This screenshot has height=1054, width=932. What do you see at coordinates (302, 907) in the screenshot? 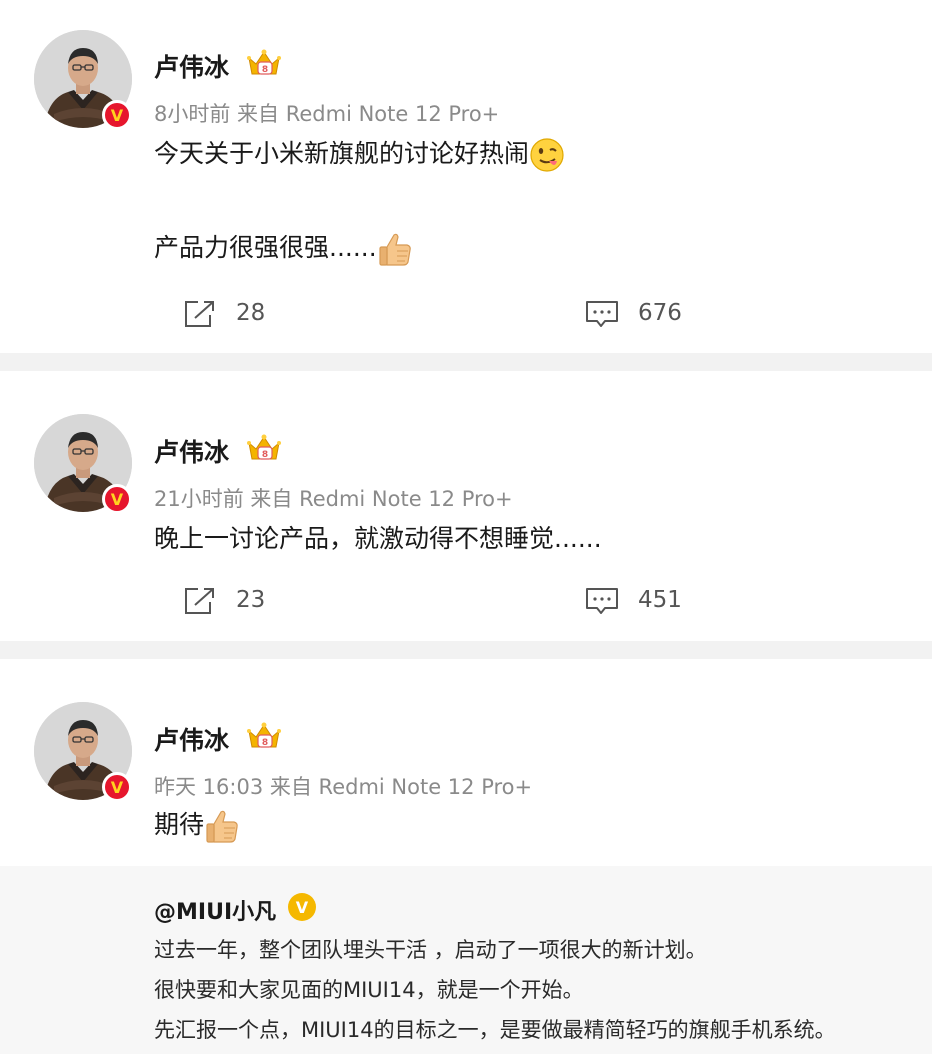
I see `verified-gold-icon: V` at bounding box center [302, 907].